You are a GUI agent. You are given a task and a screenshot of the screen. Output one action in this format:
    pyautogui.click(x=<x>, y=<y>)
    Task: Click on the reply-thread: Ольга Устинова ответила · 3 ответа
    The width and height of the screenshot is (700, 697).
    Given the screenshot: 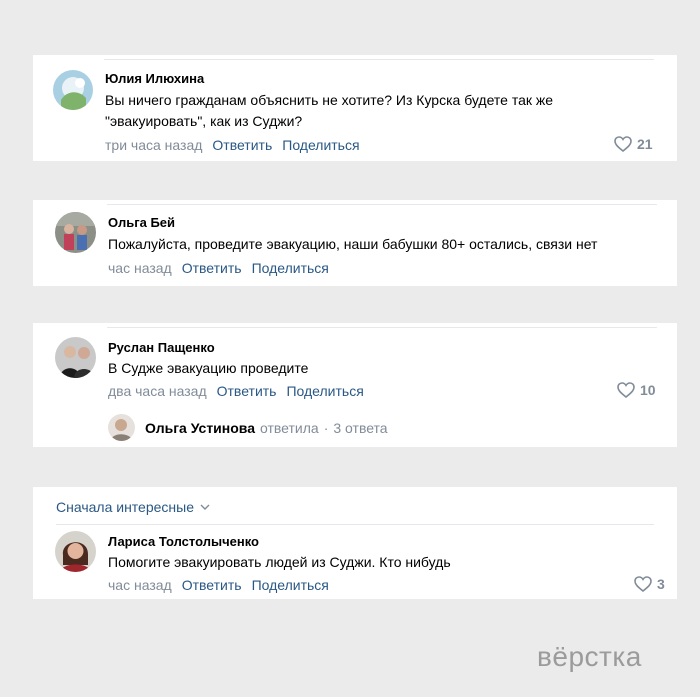 What is the action you would take?
    pyautogui.click(x=248, y=427)
    